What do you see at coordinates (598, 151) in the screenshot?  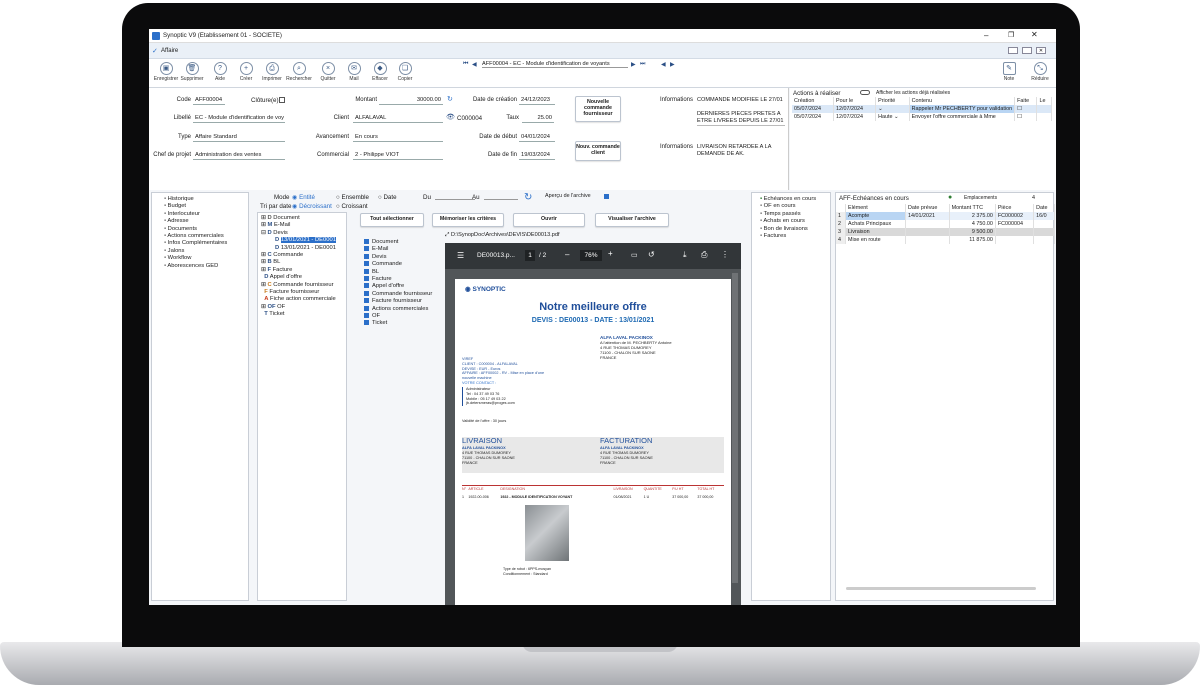 I see `new-client-order-button: Nouv. commande client` at bounding box center [598, 151].